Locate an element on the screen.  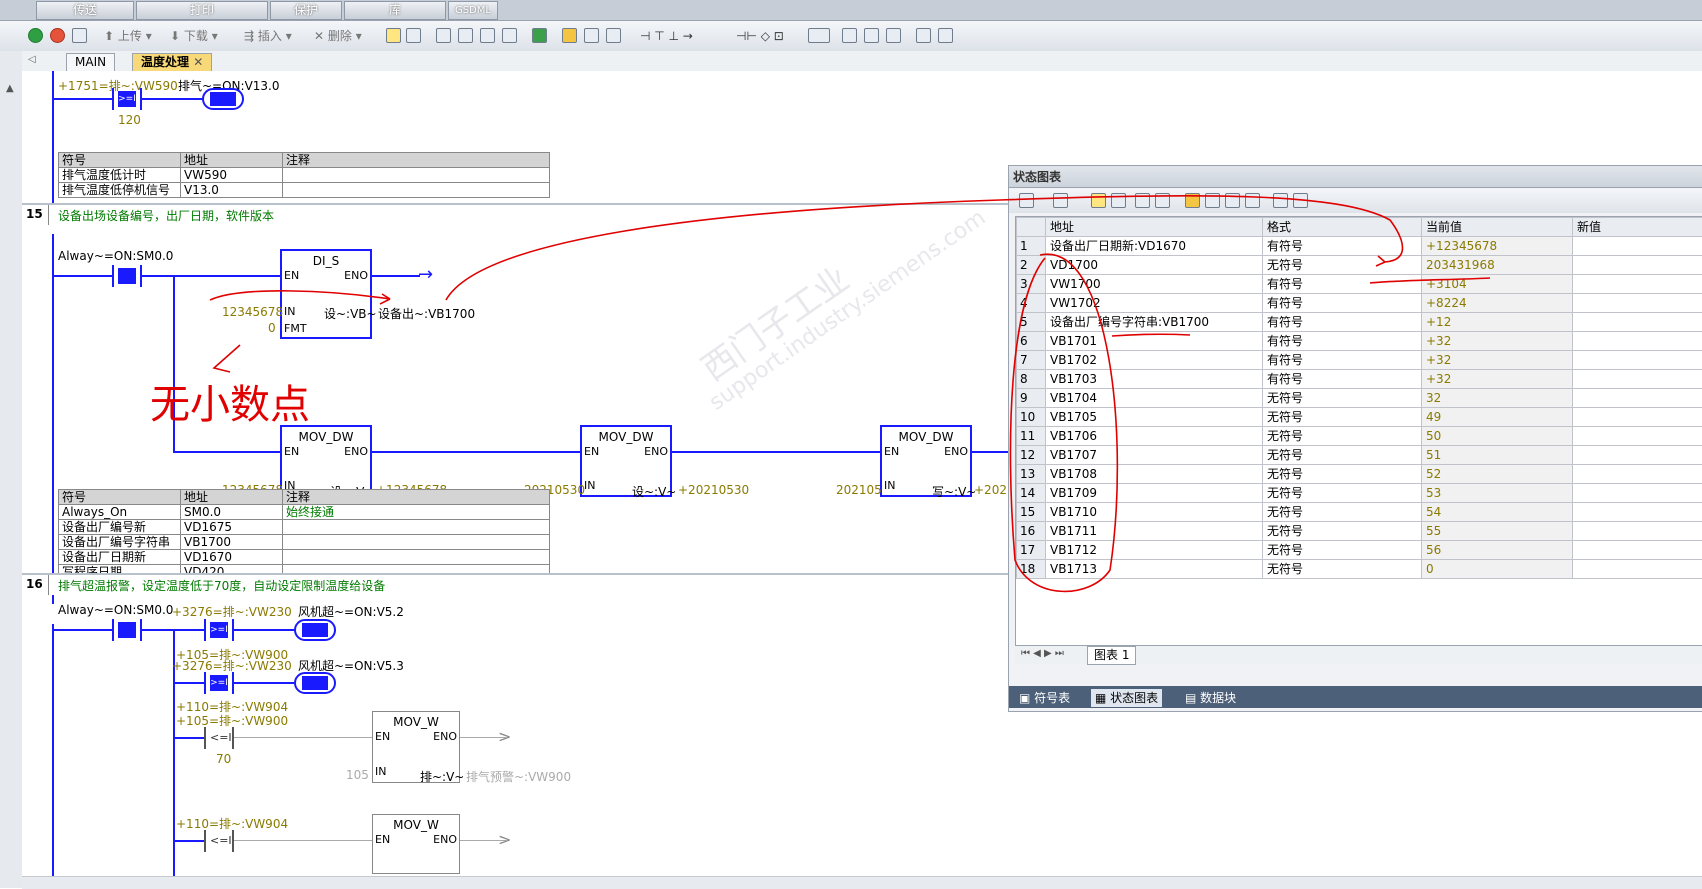
status-row: 12VB1707无符号51 is located at coordinates (1359, 455).